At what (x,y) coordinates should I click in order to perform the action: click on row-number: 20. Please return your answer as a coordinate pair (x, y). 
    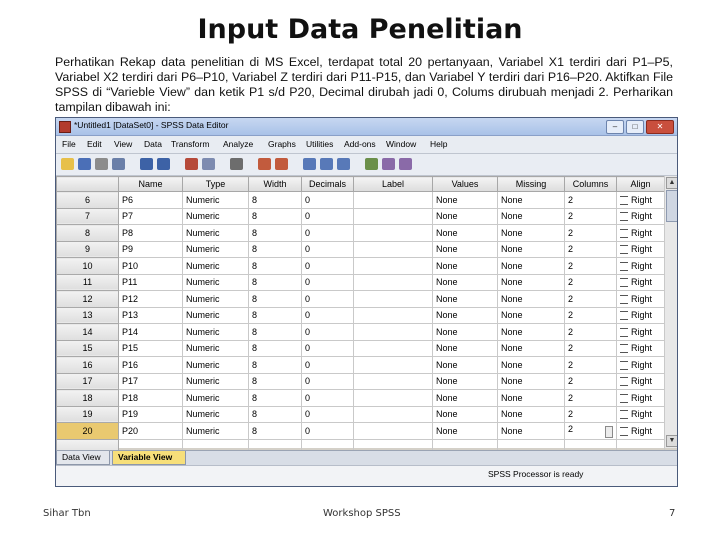
    Looking at the image, I should click on (87, 431).